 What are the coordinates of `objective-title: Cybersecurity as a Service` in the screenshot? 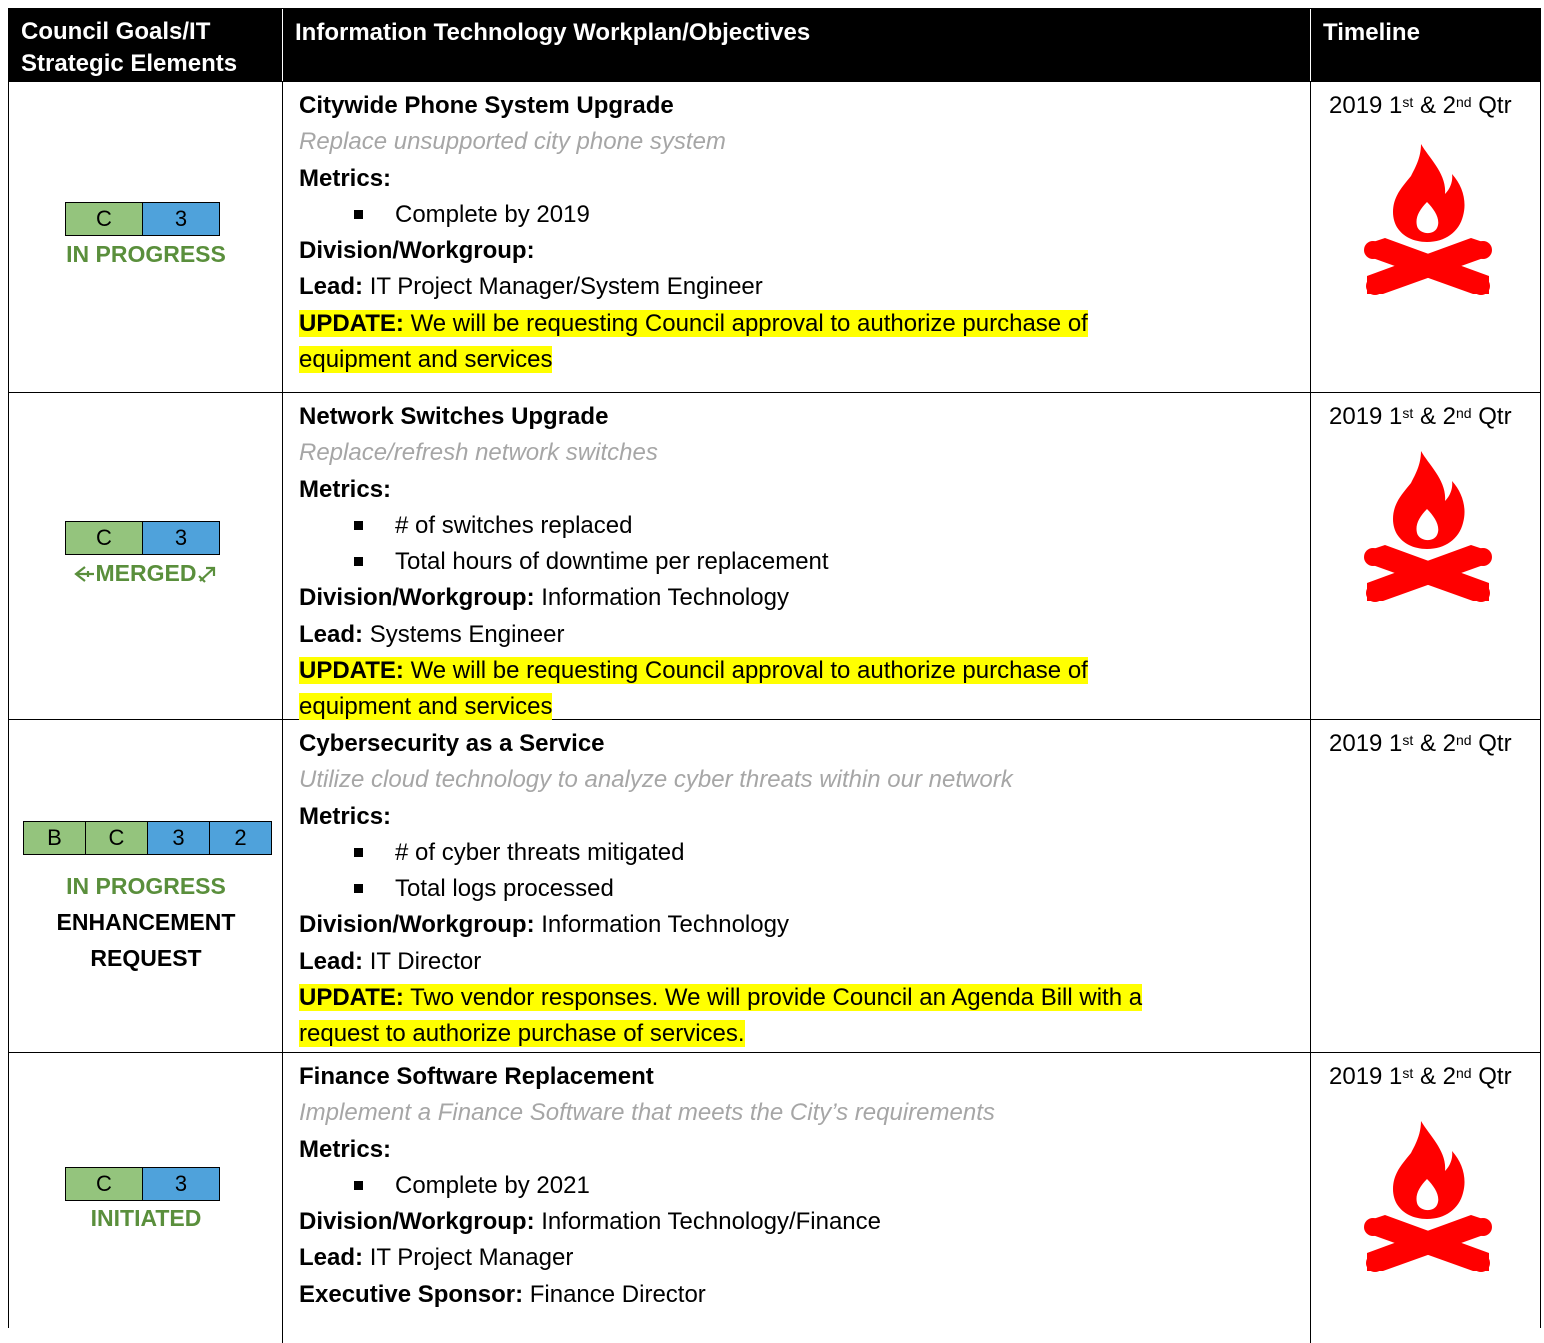 It's located at (452, 743).